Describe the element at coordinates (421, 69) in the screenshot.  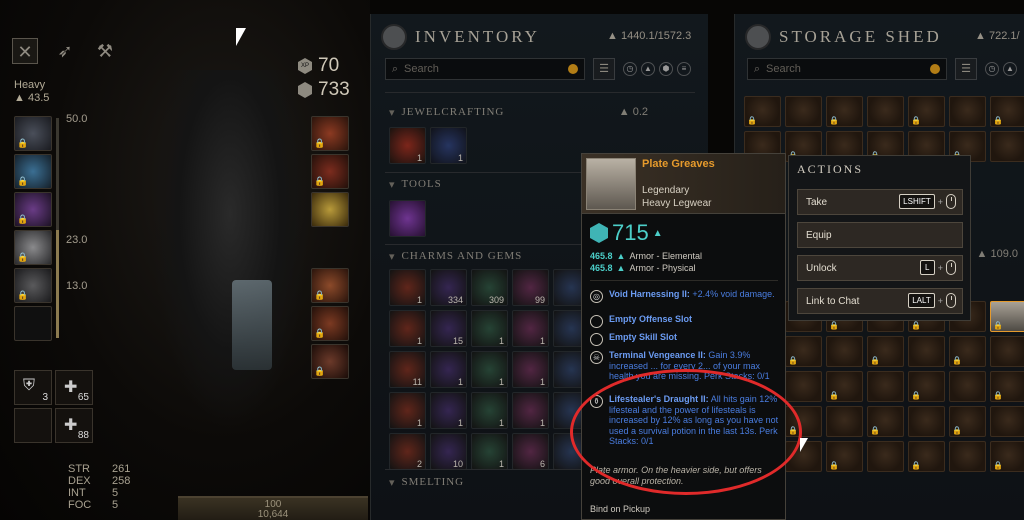
I see `inventory-search-placeholder: Search` at that location.